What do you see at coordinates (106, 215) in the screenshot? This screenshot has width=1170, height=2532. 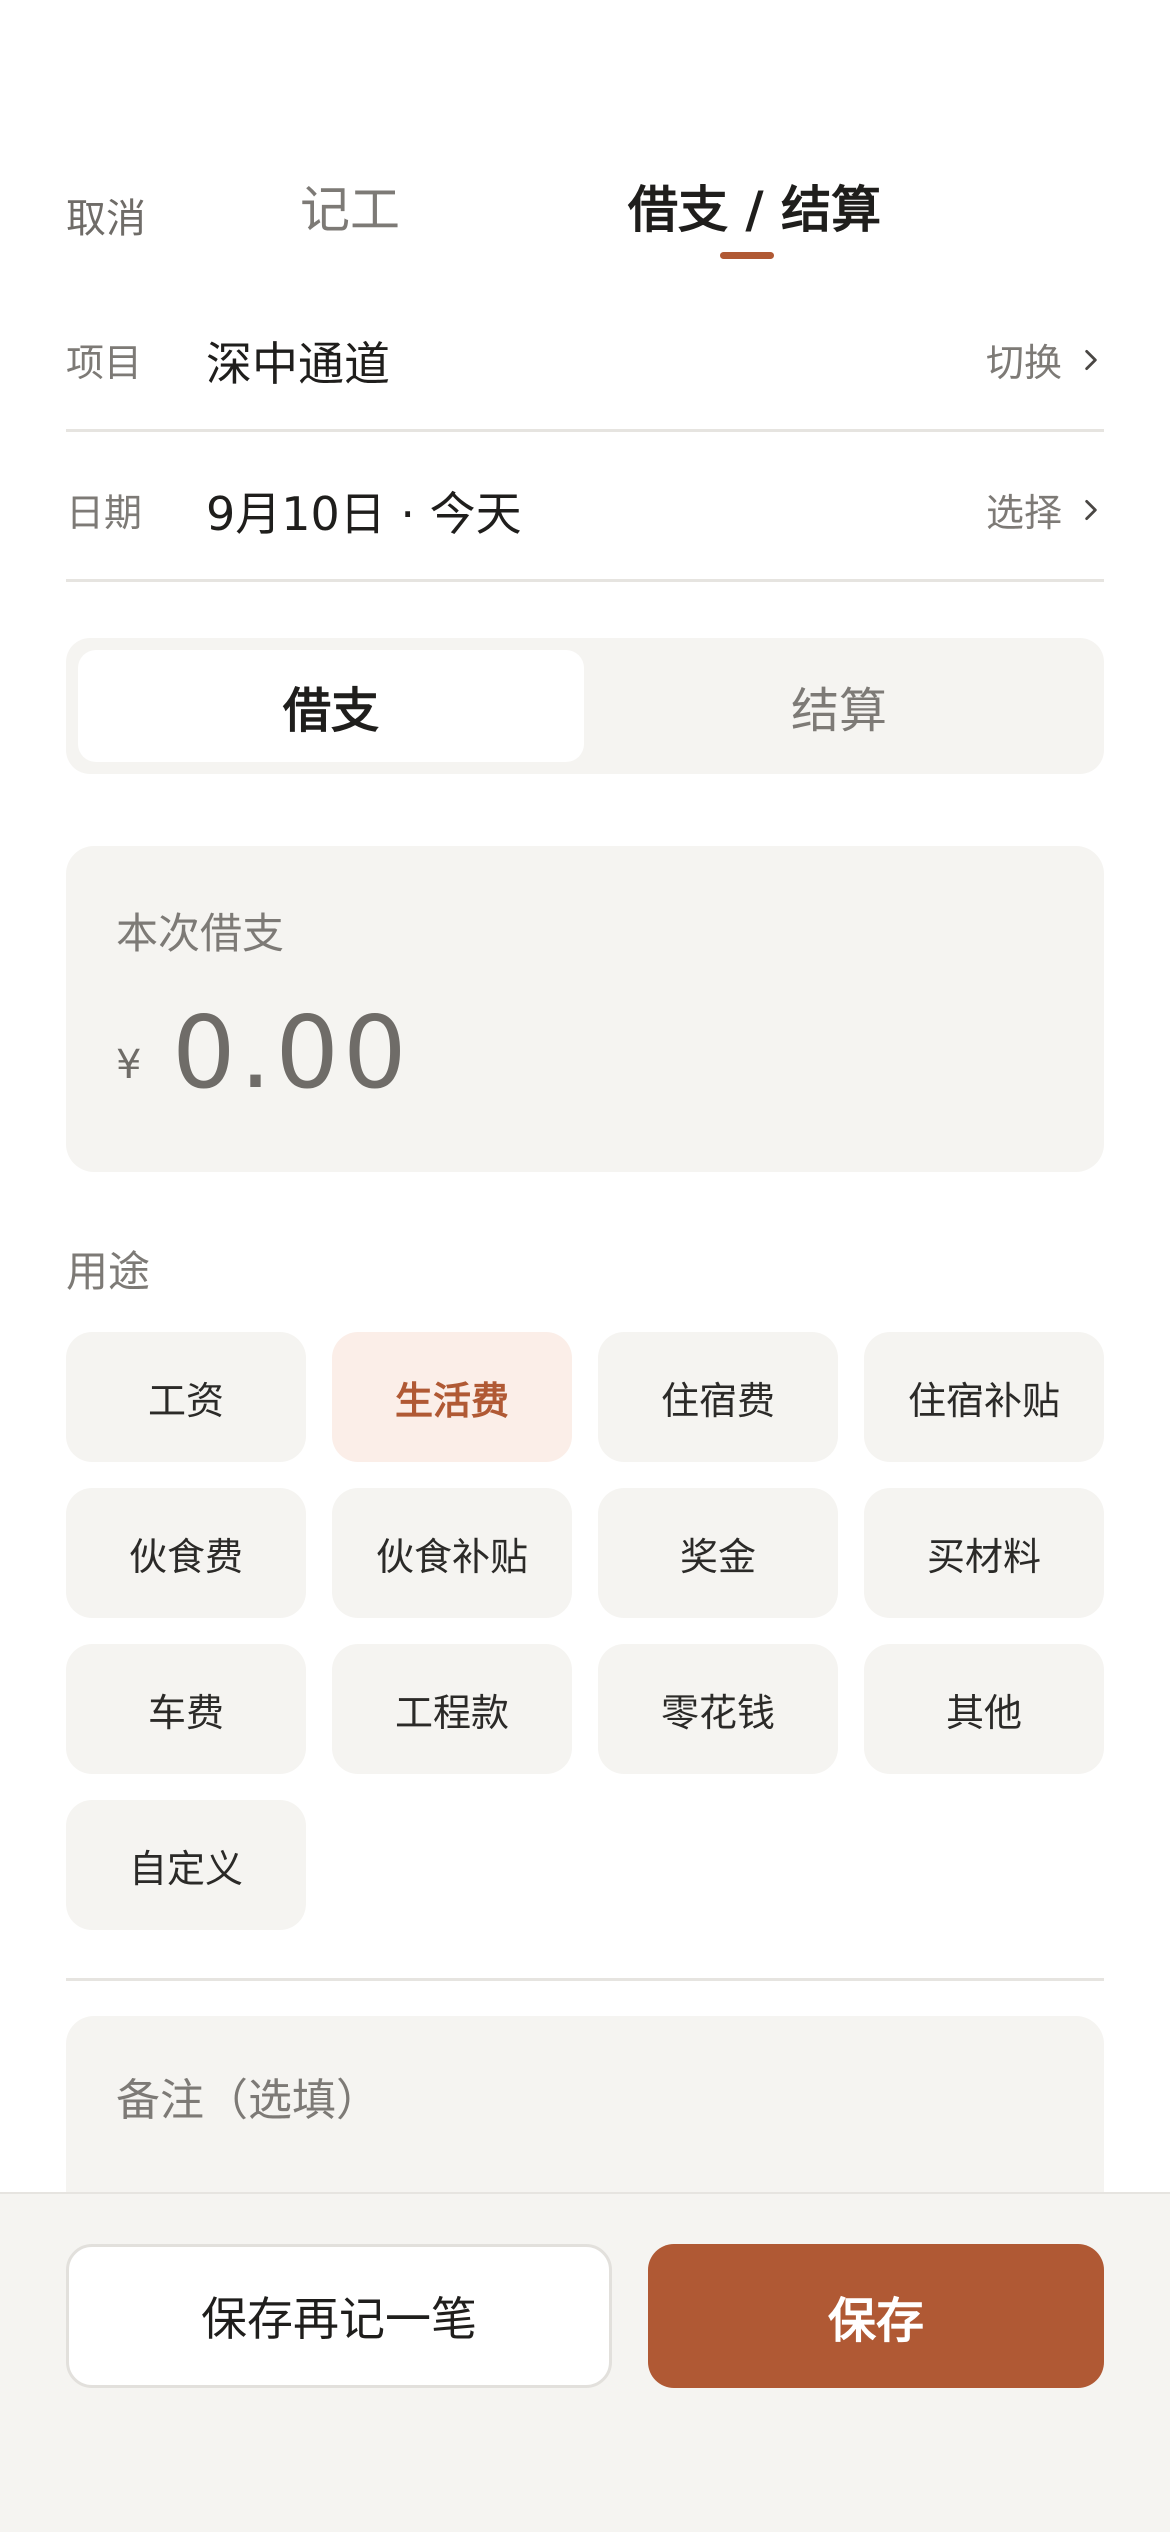 I see `cancel-button: 取消` at bounding box center [106, 215].